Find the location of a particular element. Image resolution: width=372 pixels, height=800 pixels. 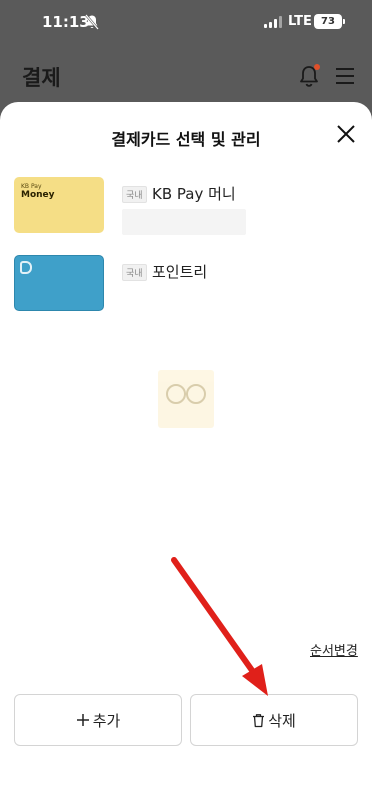

notification-bell-icon is located at coordinates (309, 76).